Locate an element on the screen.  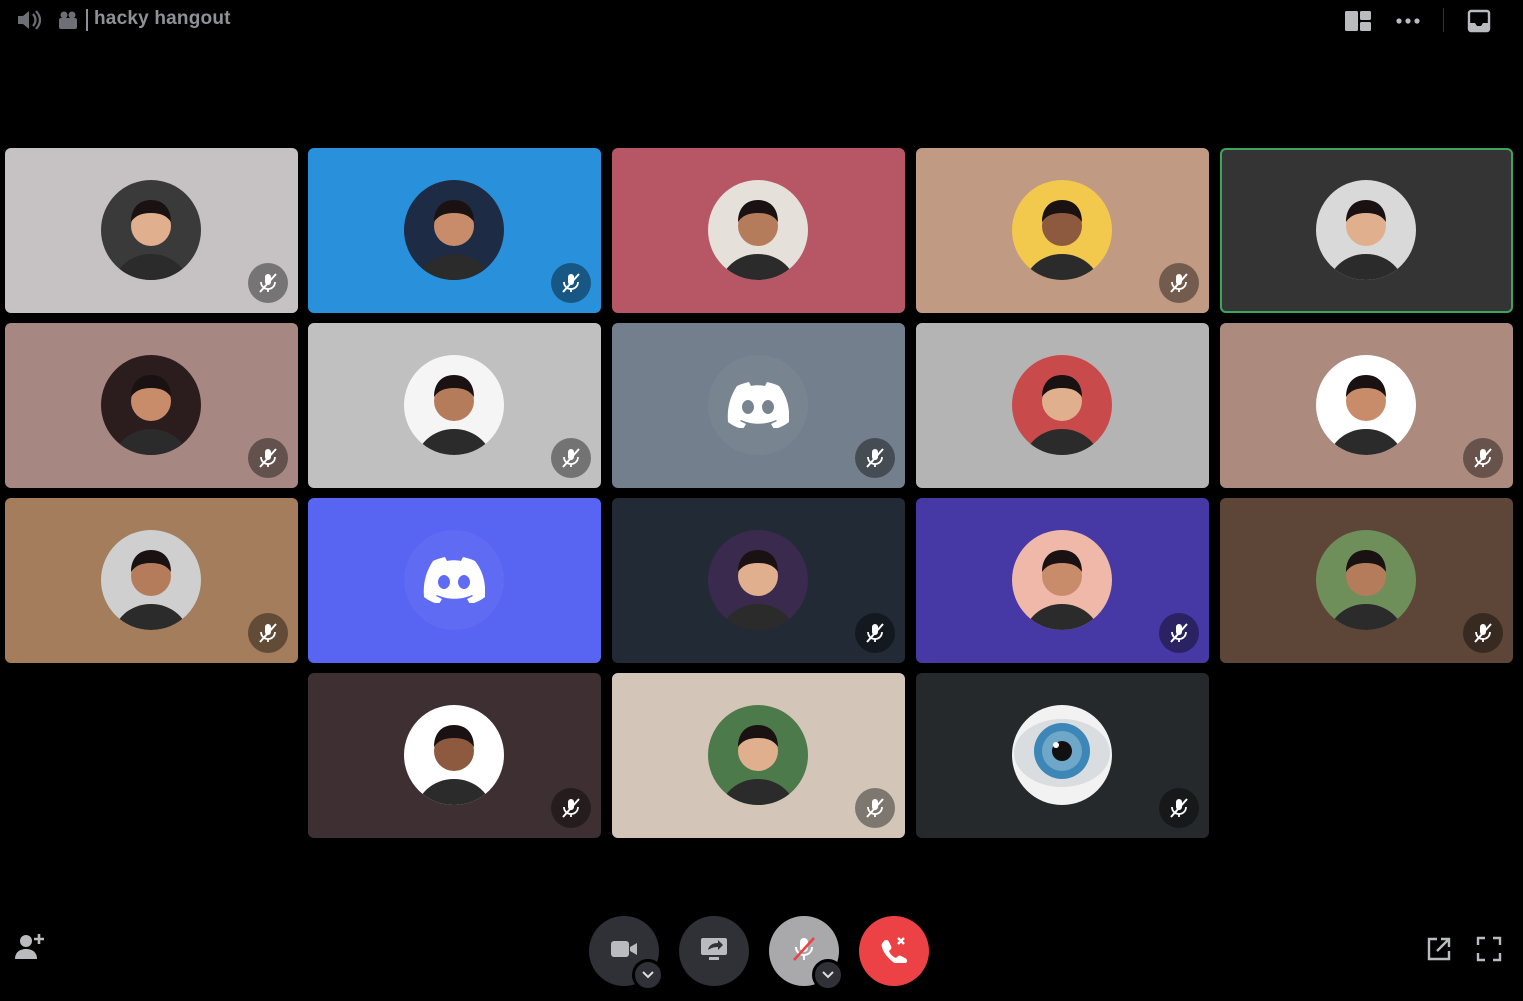
camera-button is located at coordinates (626, 953).